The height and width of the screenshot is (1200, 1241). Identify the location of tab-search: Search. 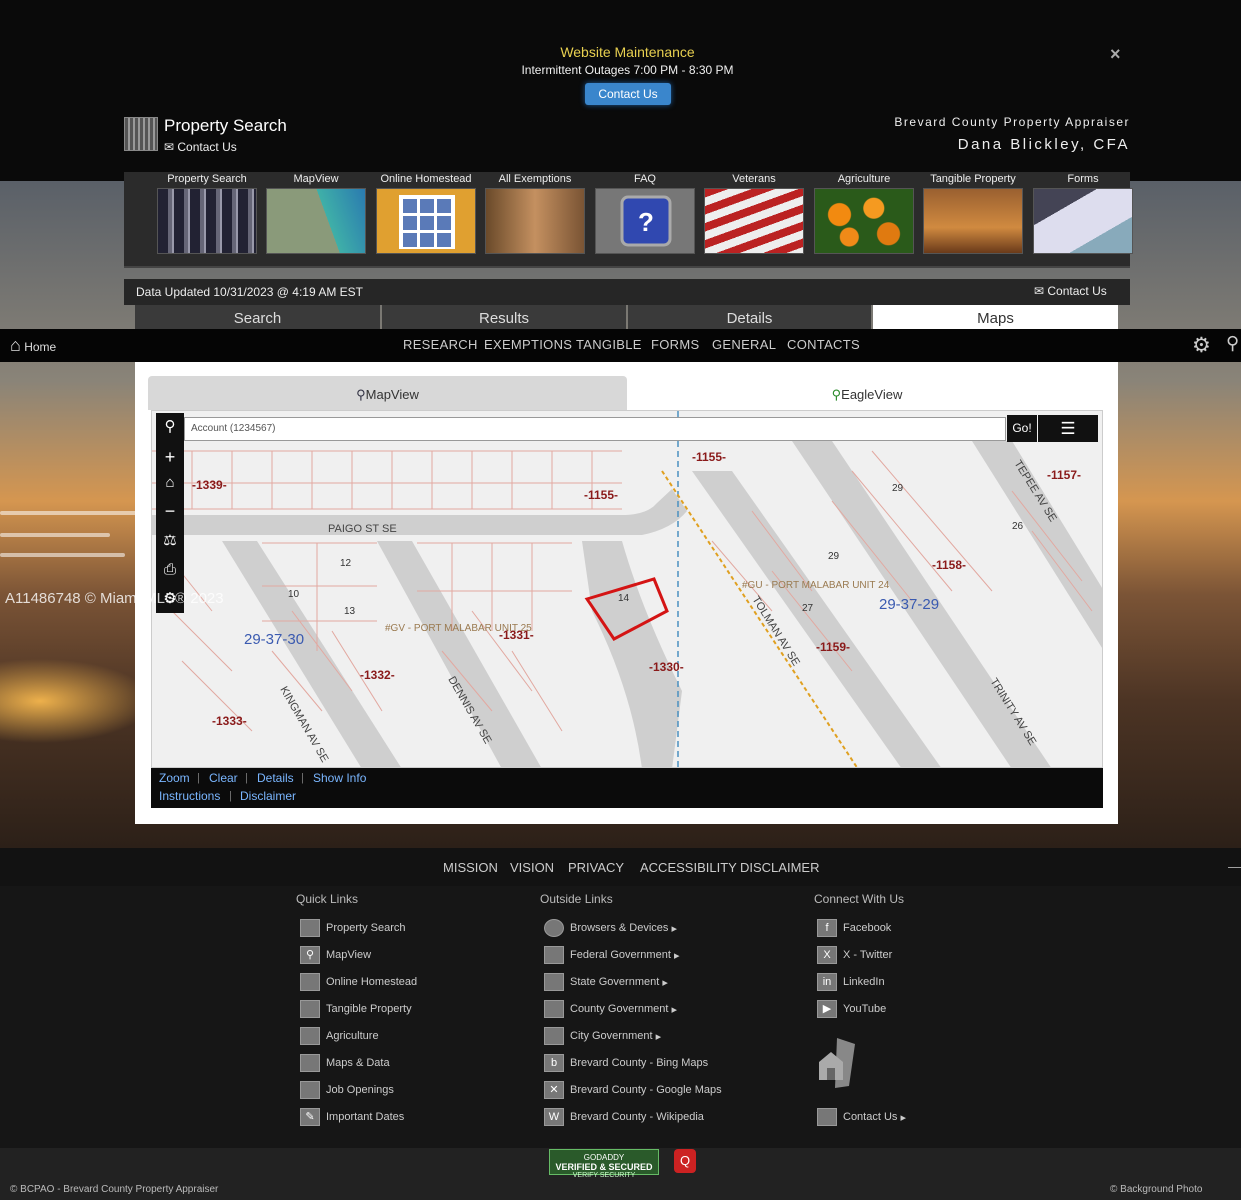
(257, 317).